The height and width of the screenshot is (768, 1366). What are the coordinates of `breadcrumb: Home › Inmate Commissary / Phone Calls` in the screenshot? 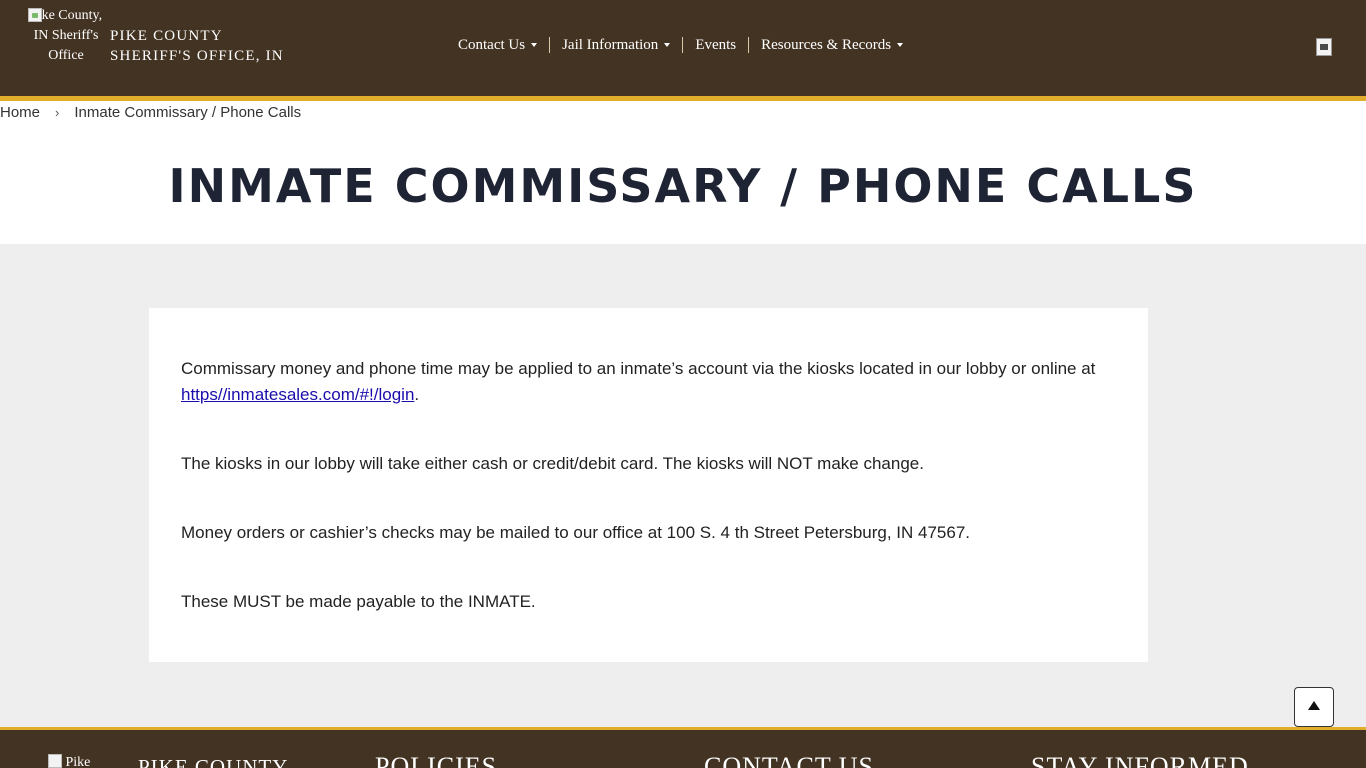 It's located at (150, 112).